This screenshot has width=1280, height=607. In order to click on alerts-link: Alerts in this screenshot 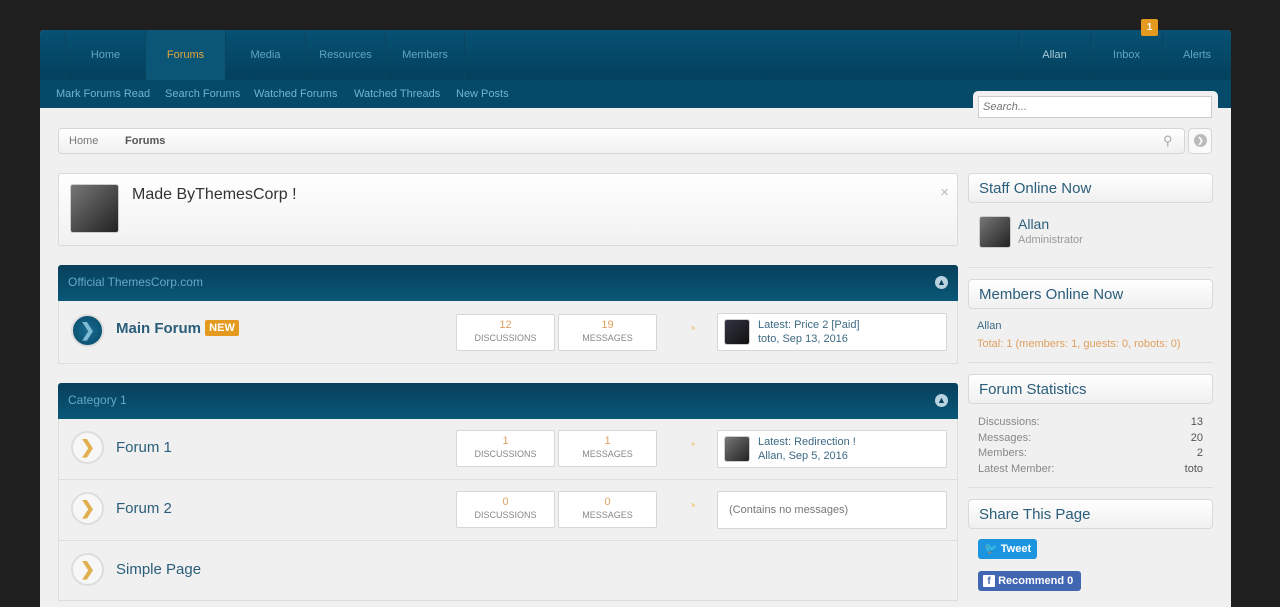, I will do `click(1196, 55)`.